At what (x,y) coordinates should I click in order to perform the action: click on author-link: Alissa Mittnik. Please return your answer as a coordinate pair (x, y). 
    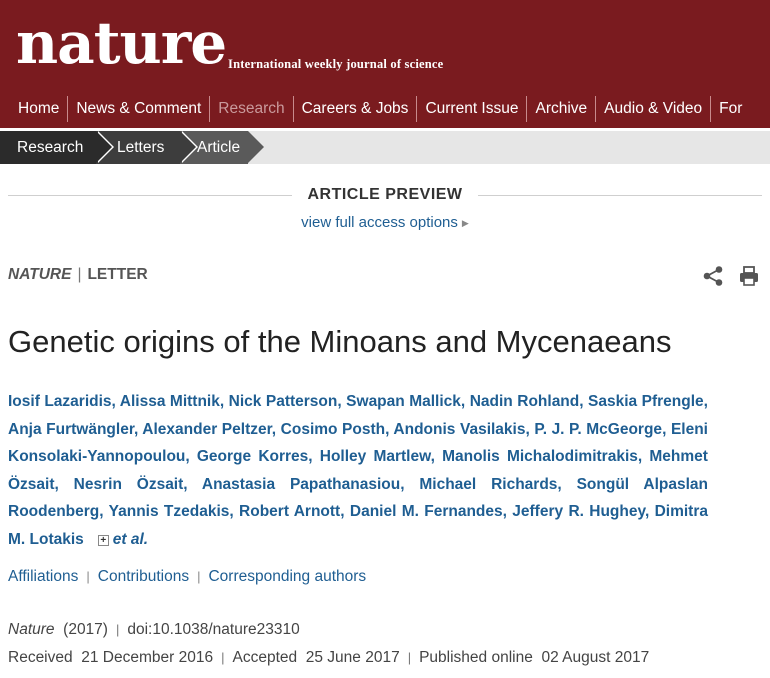
    Looking at the image, I should click on (170, 401).